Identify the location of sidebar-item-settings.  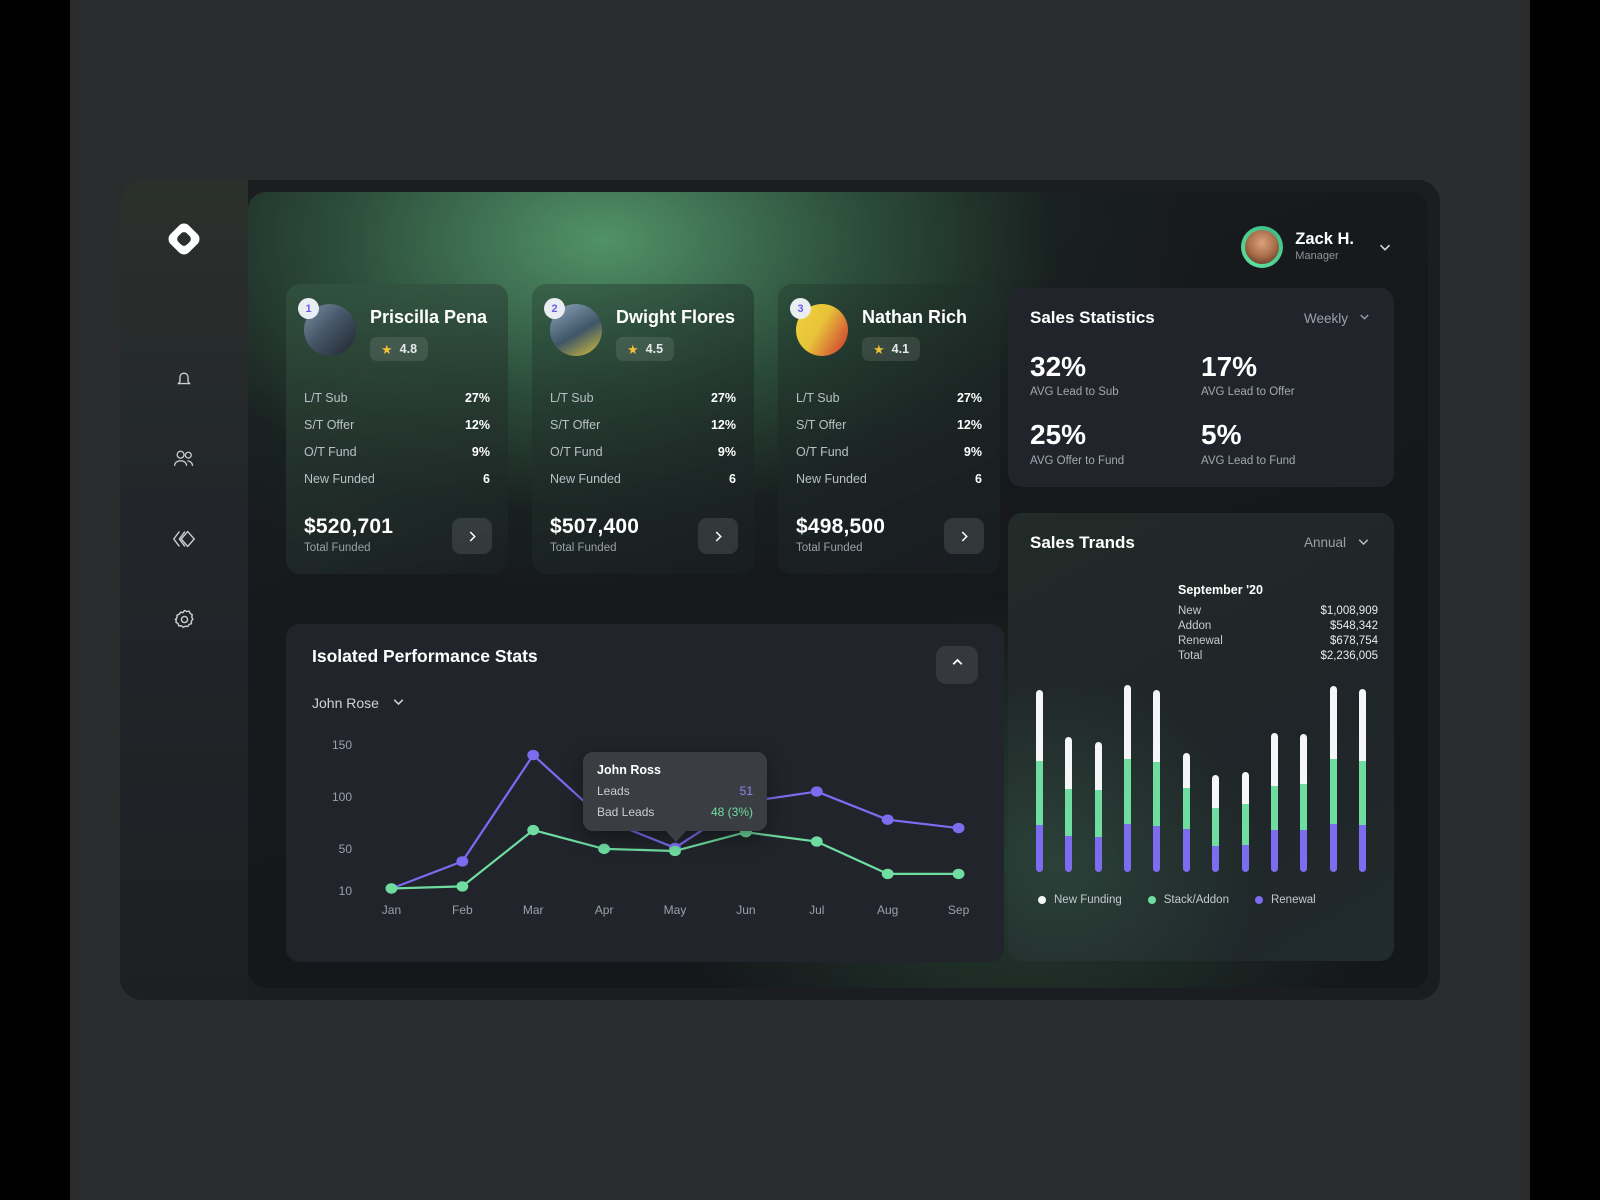
(184, 619).